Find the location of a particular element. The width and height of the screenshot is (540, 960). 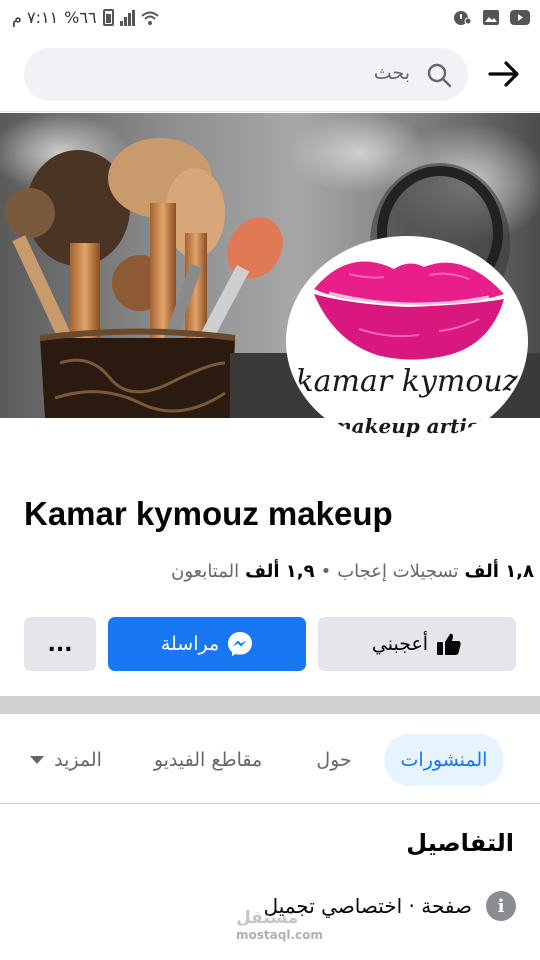

info-icon: i is located at coordinates (501, 906).